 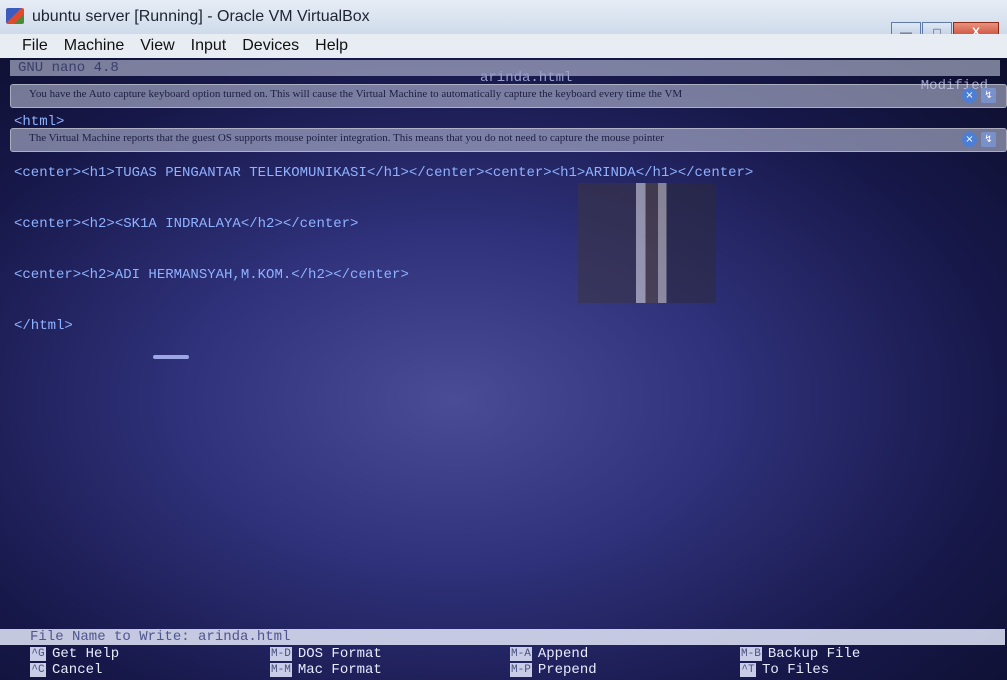 I want to click on menu-help: Help, so click(x=331, y=46).